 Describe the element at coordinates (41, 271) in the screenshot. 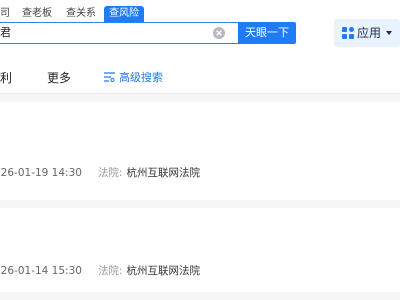

I see `result-date: 026-01-14 15:30` at that location.